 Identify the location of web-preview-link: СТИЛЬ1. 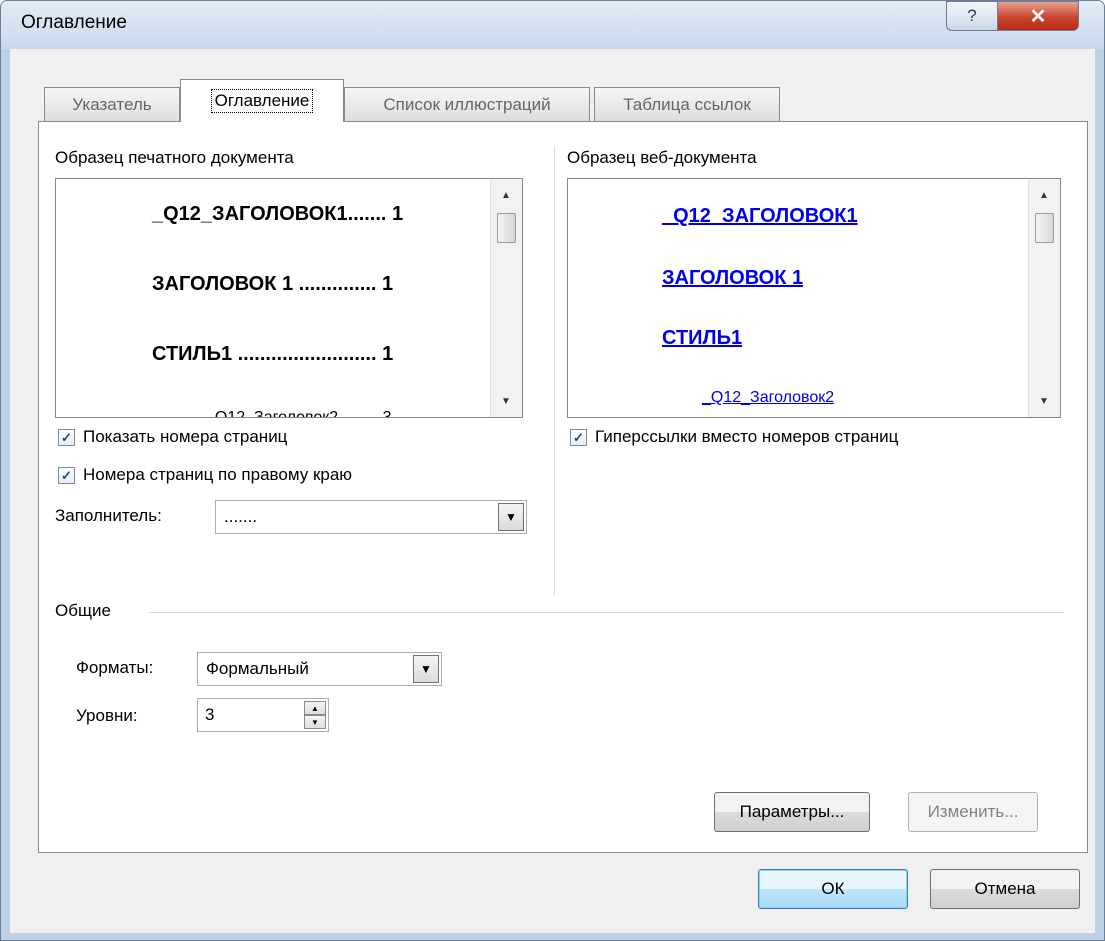
(702, 338).